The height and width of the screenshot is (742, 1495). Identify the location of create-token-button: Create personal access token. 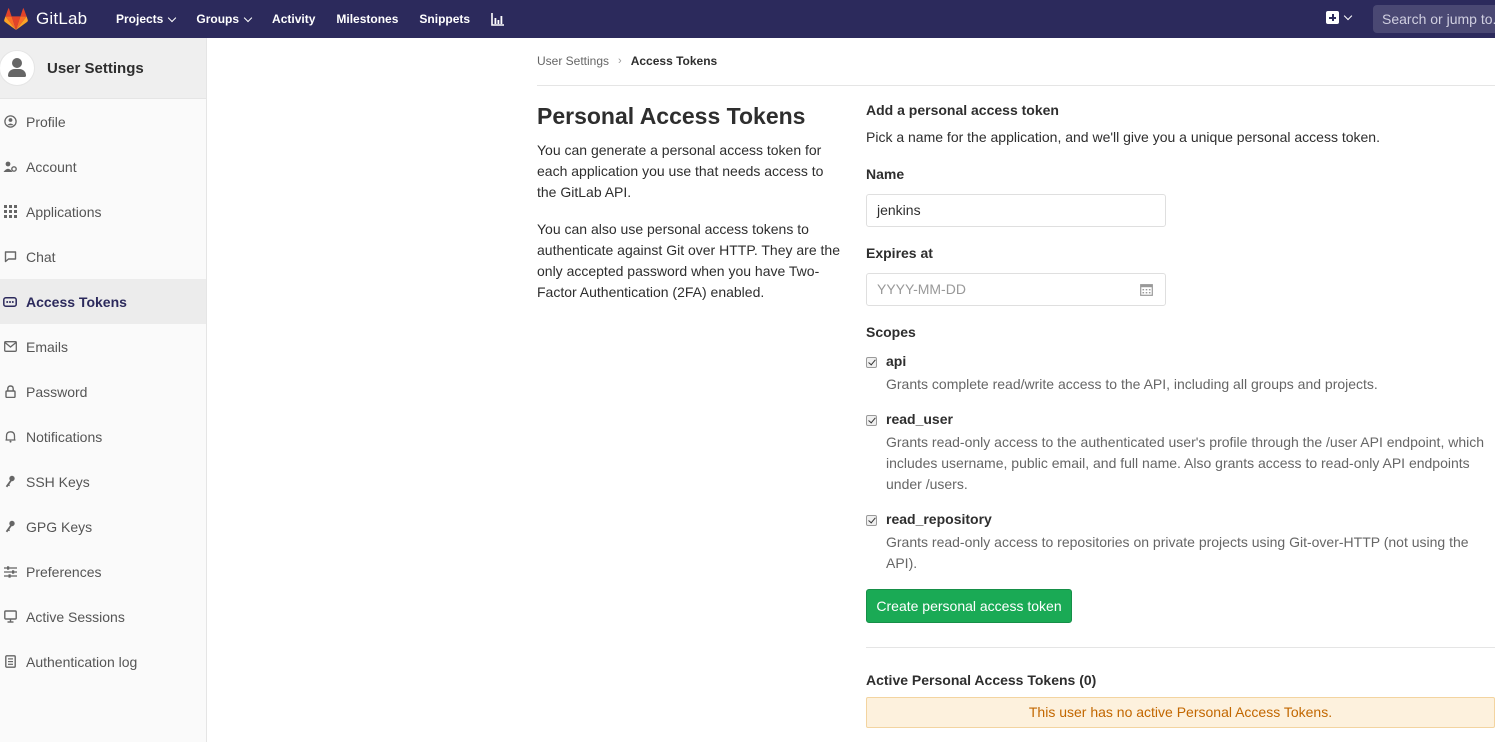
(969, 606).